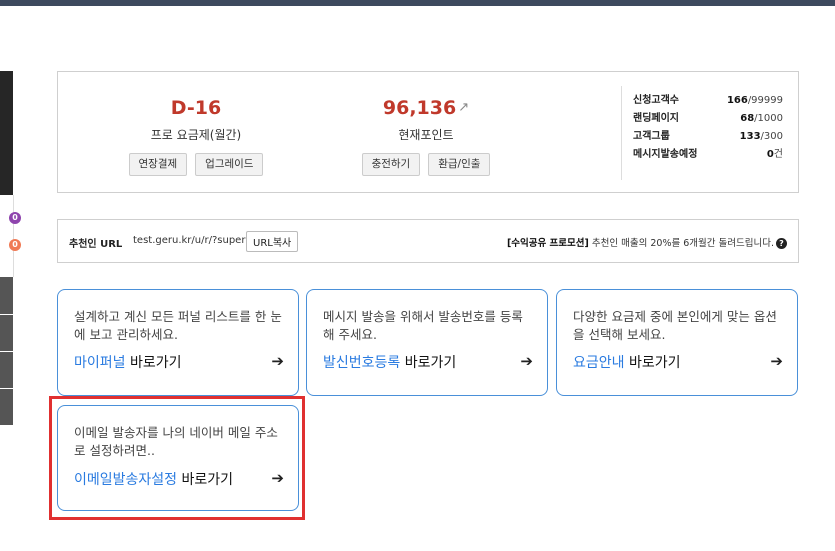 The height and width of the screenshot is (551, 835). I want to click on metric-row: 고객그룹 133/300, so click(708, 137).